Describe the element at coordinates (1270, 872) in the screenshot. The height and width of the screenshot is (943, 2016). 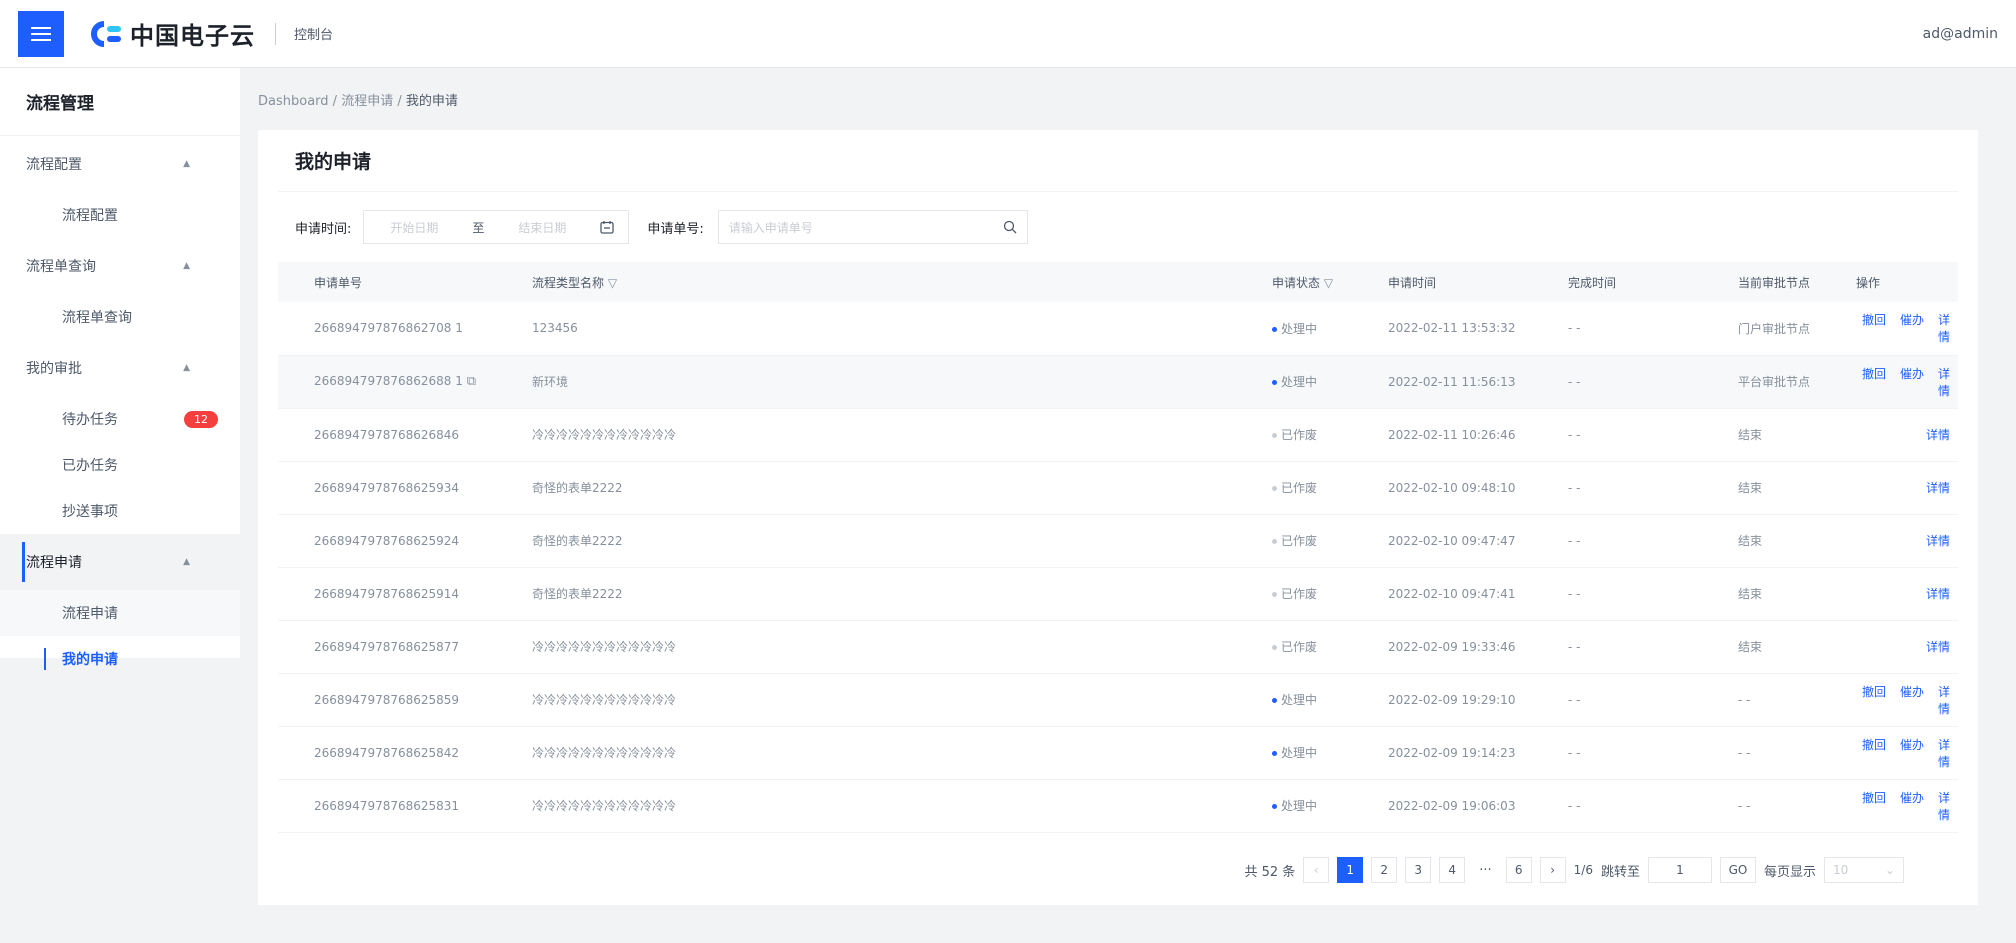
I see `total-count: 共 52 条` at that location.